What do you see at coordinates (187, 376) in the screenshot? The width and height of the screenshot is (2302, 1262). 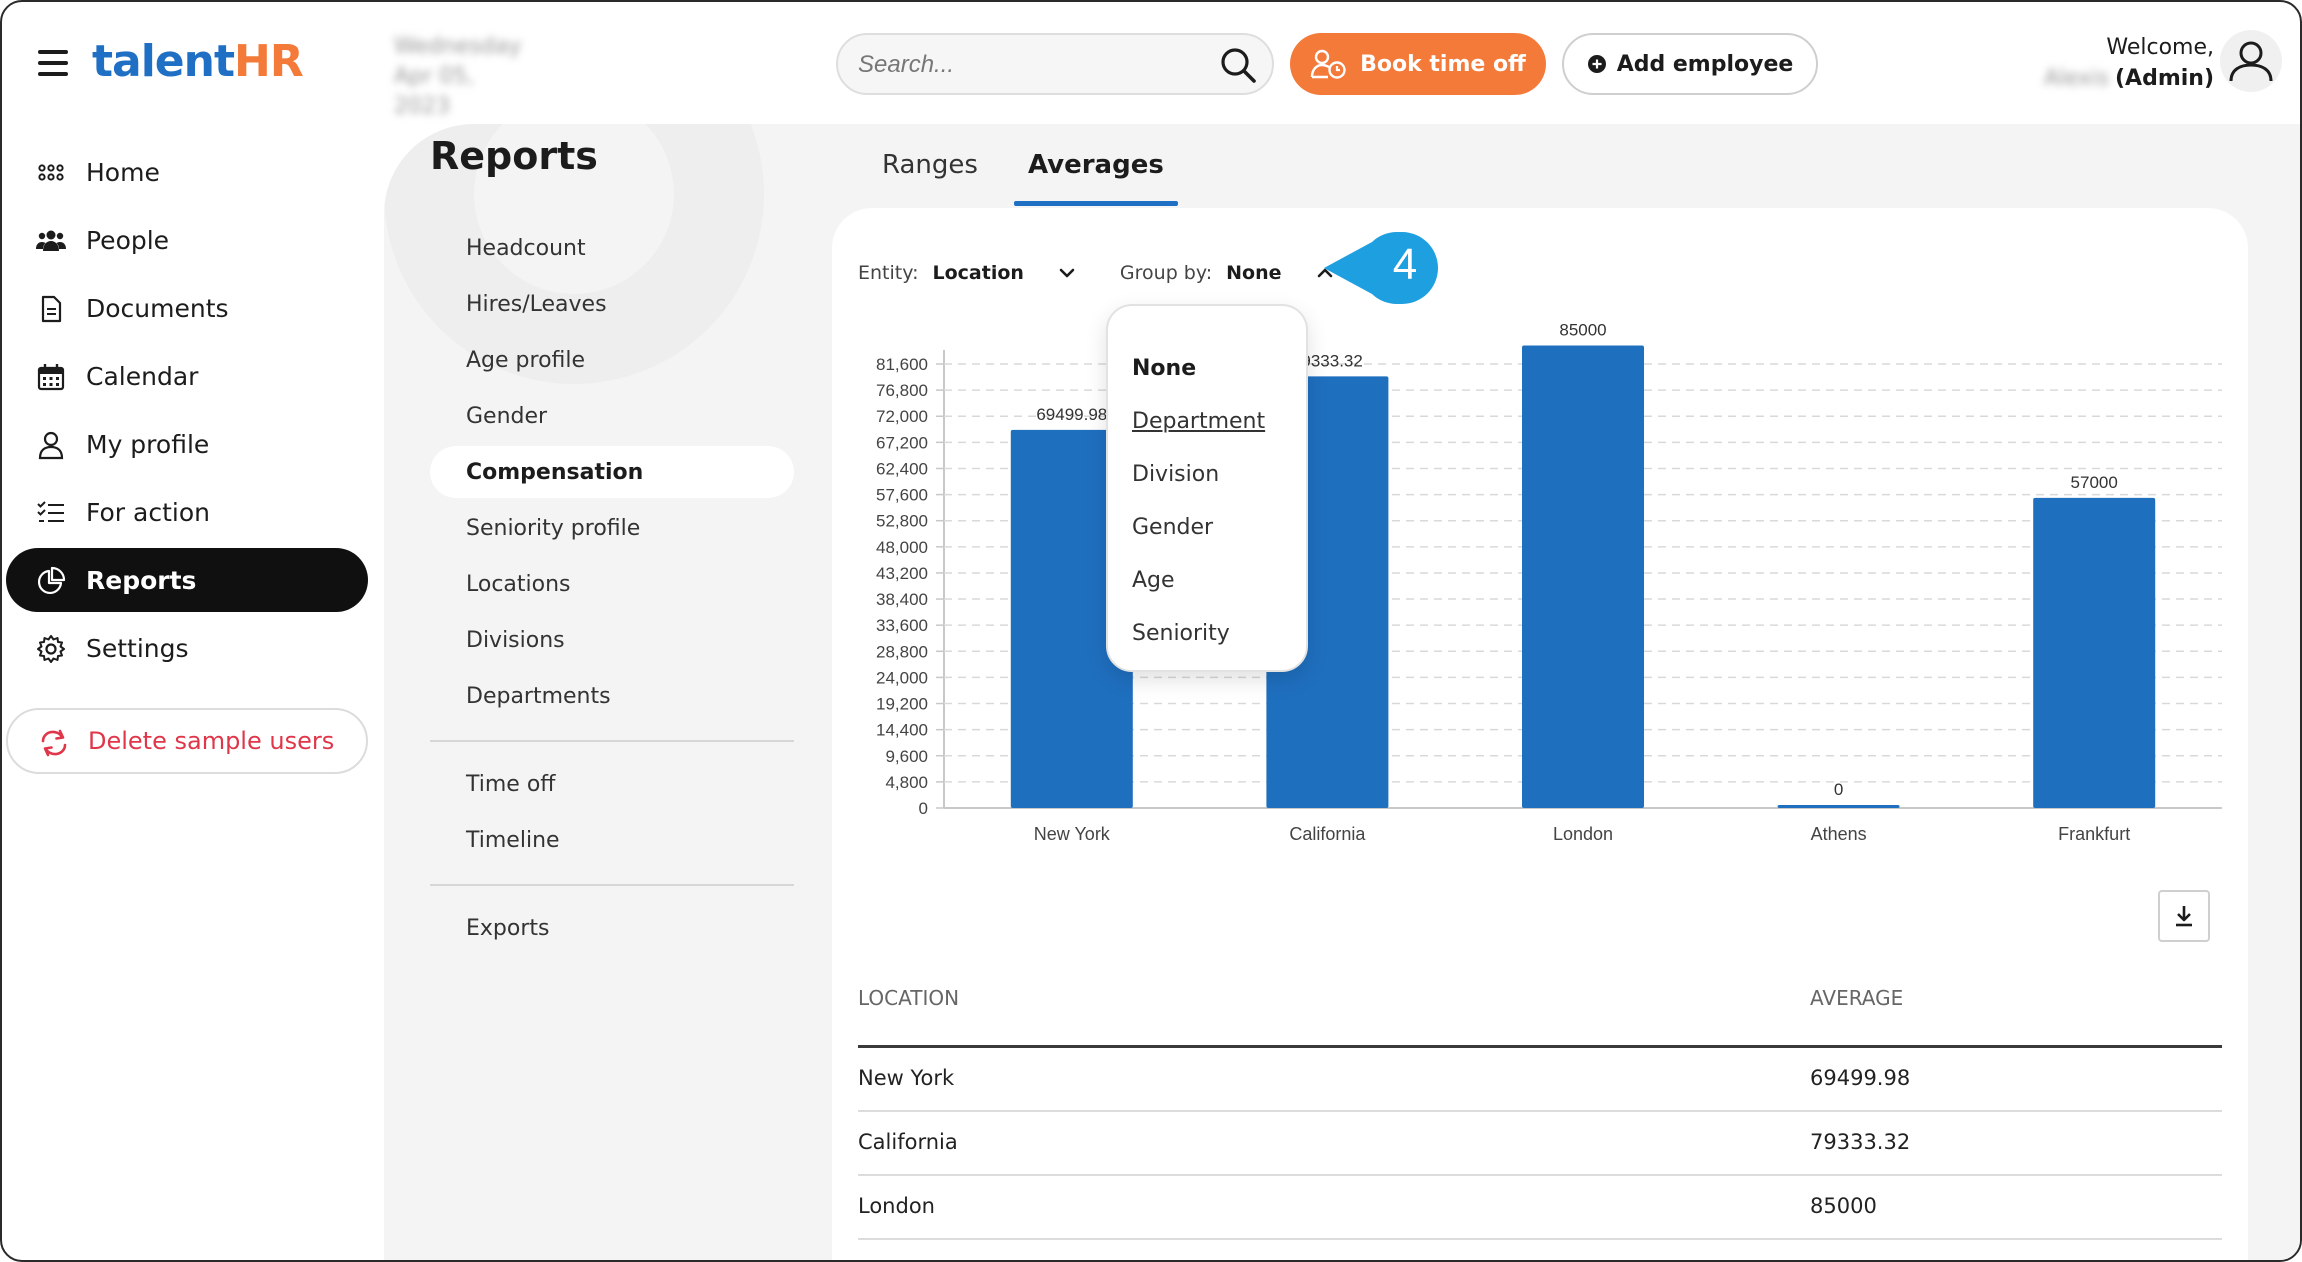 I see `sidebar-item-calendar: Calendar` at bounding box center [187, 376].